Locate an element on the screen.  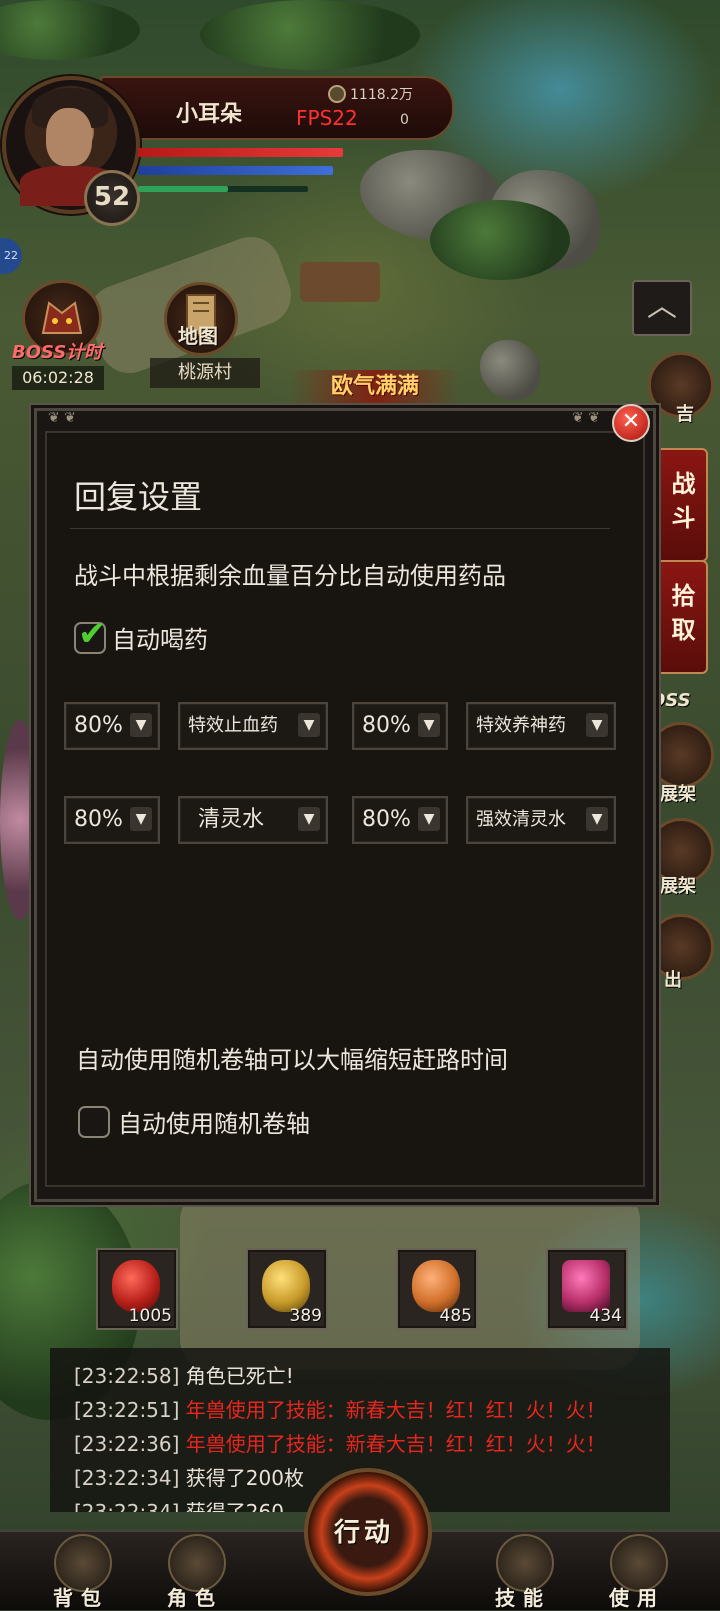
log-line: [23:22:36] 年兽使用了技能：新春大吉！红！红！火！火！ is located at coordinates (340, 1442).